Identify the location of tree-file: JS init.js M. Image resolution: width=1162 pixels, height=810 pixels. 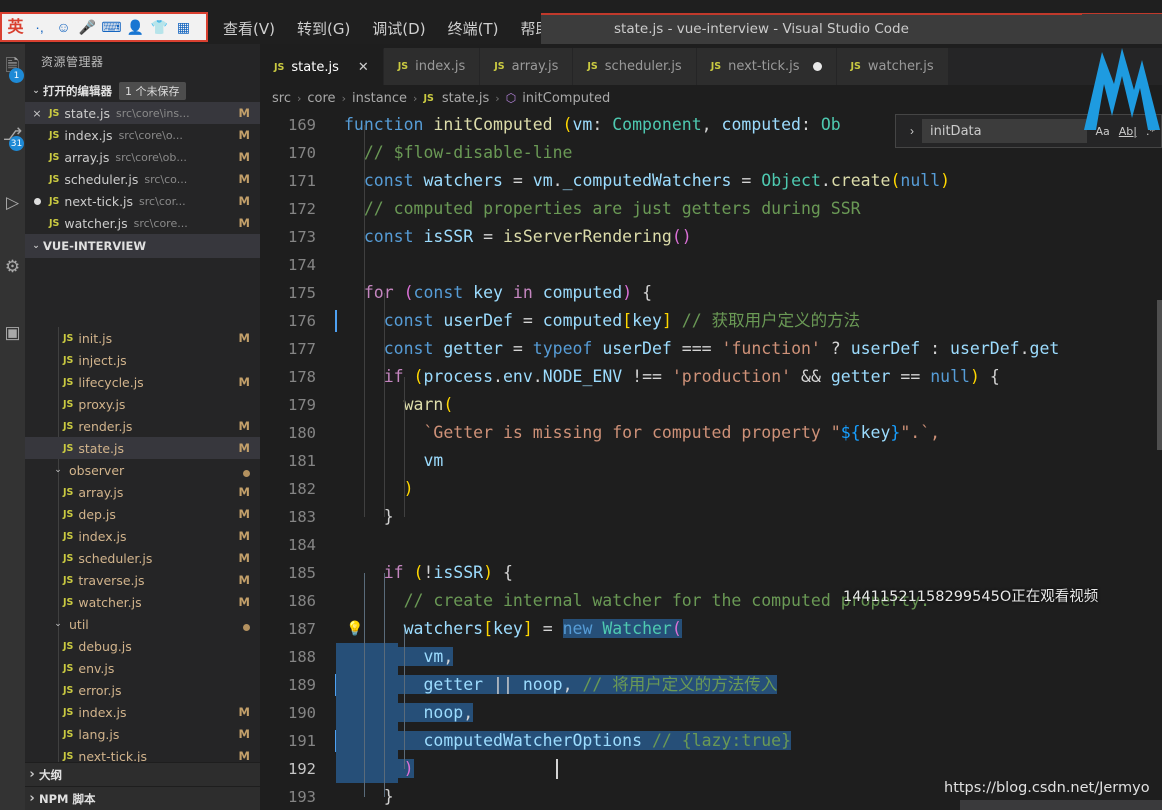
(142, 338).